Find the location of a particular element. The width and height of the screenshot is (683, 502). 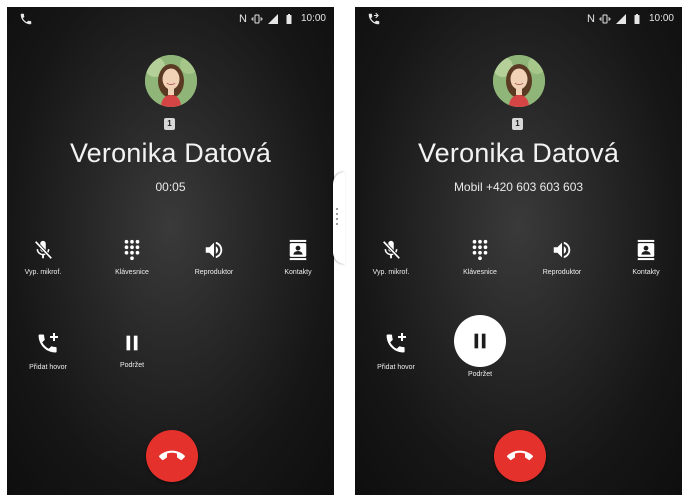

drag-handle-icon is located at coordinates (337, 217).